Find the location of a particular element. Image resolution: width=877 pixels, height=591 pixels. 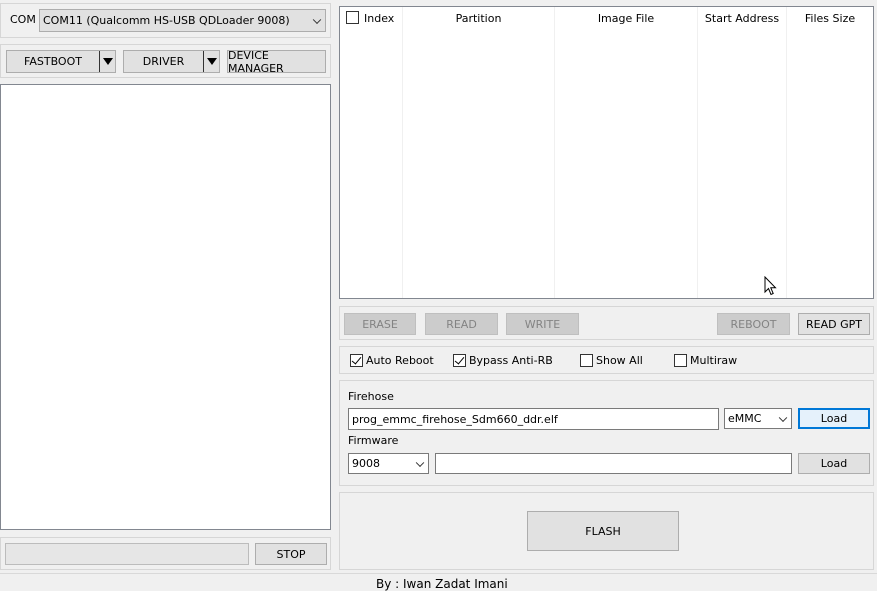

multiraw-label: Multiraw is located at coordinates (713, 360).